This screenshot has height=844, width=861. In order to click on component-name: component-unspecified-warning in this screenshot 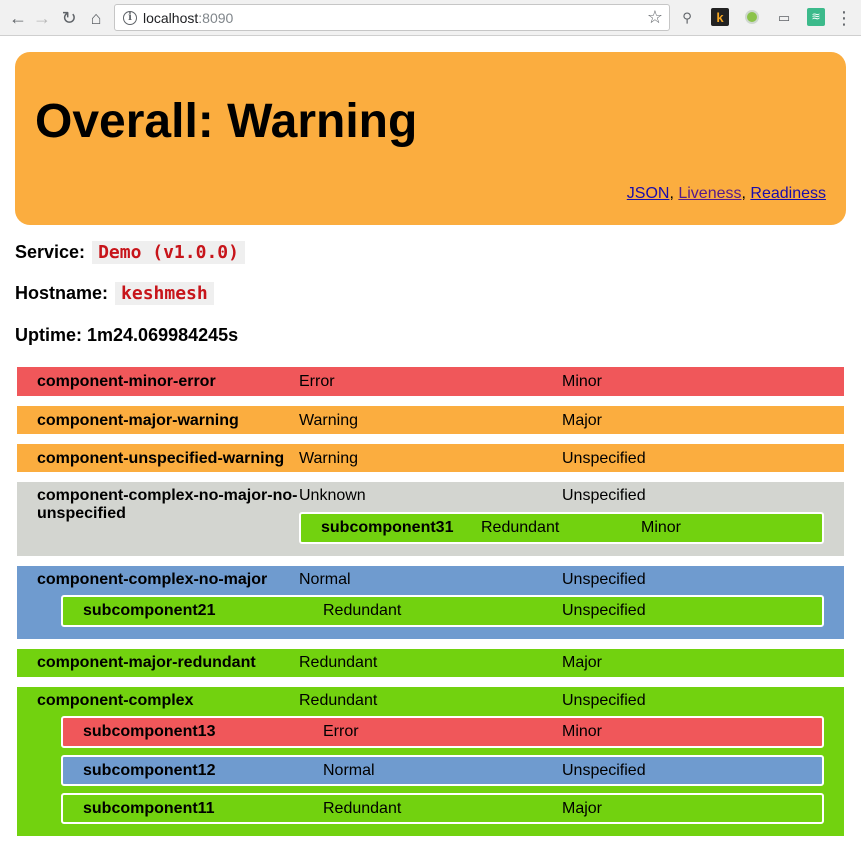, I will do `click(161, 458)`.